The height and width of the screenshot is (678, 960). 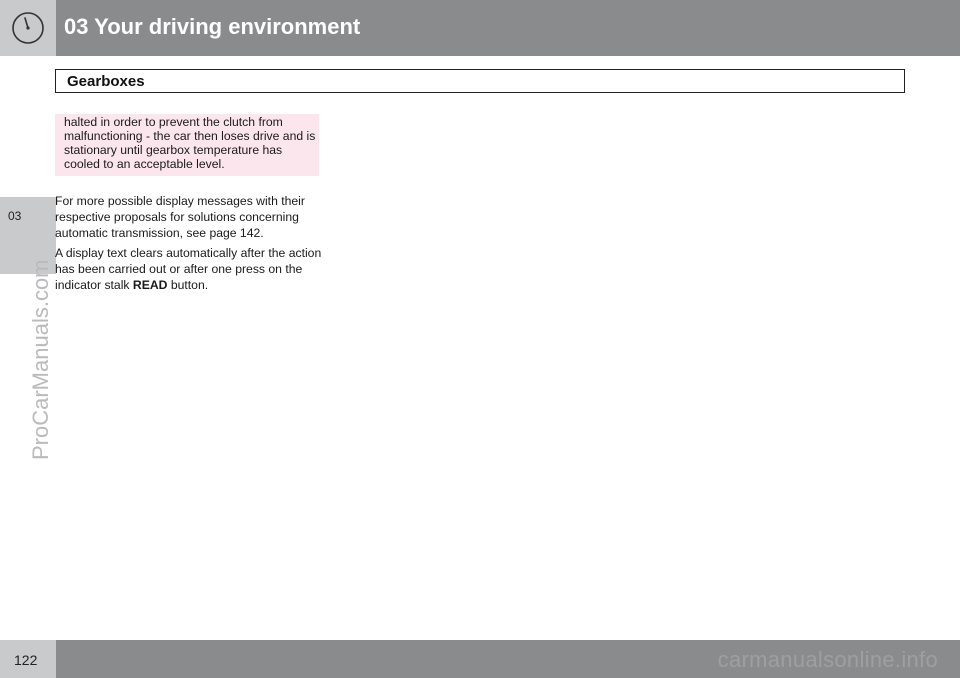 What do you see at coordinates (150, 285) in the screenshot?
I see `read-button-label: READ` at bounding box center [150, 285].